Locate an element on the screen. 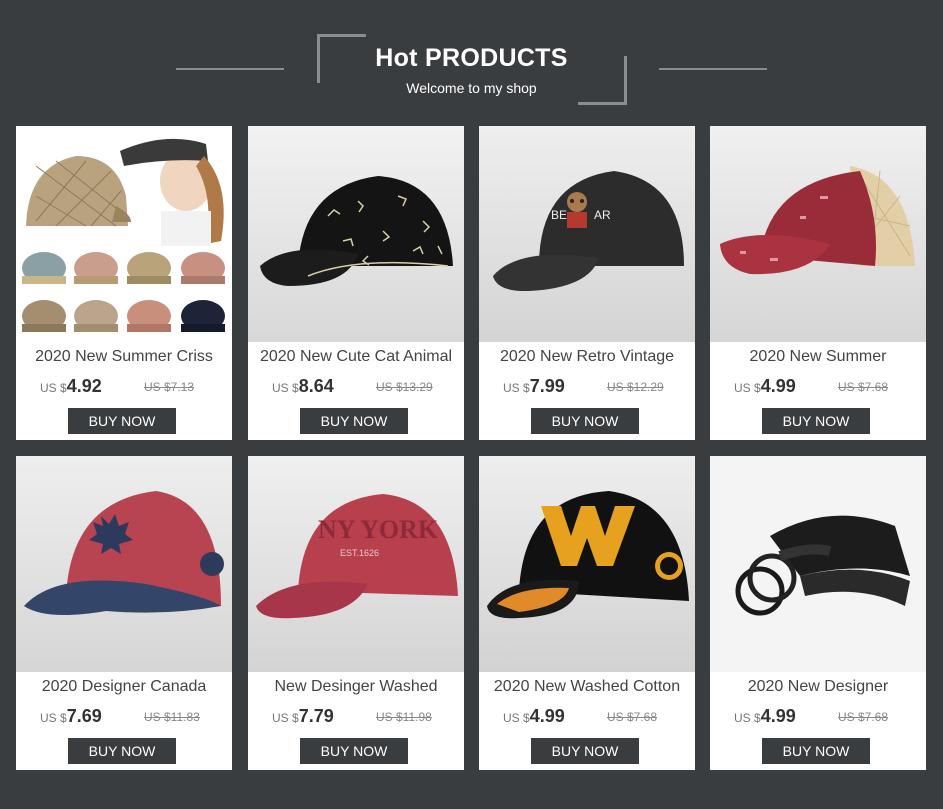 This screenshot has width=943, height=809. product-name: New Desinger Washed is located at coordinates (356, 687).